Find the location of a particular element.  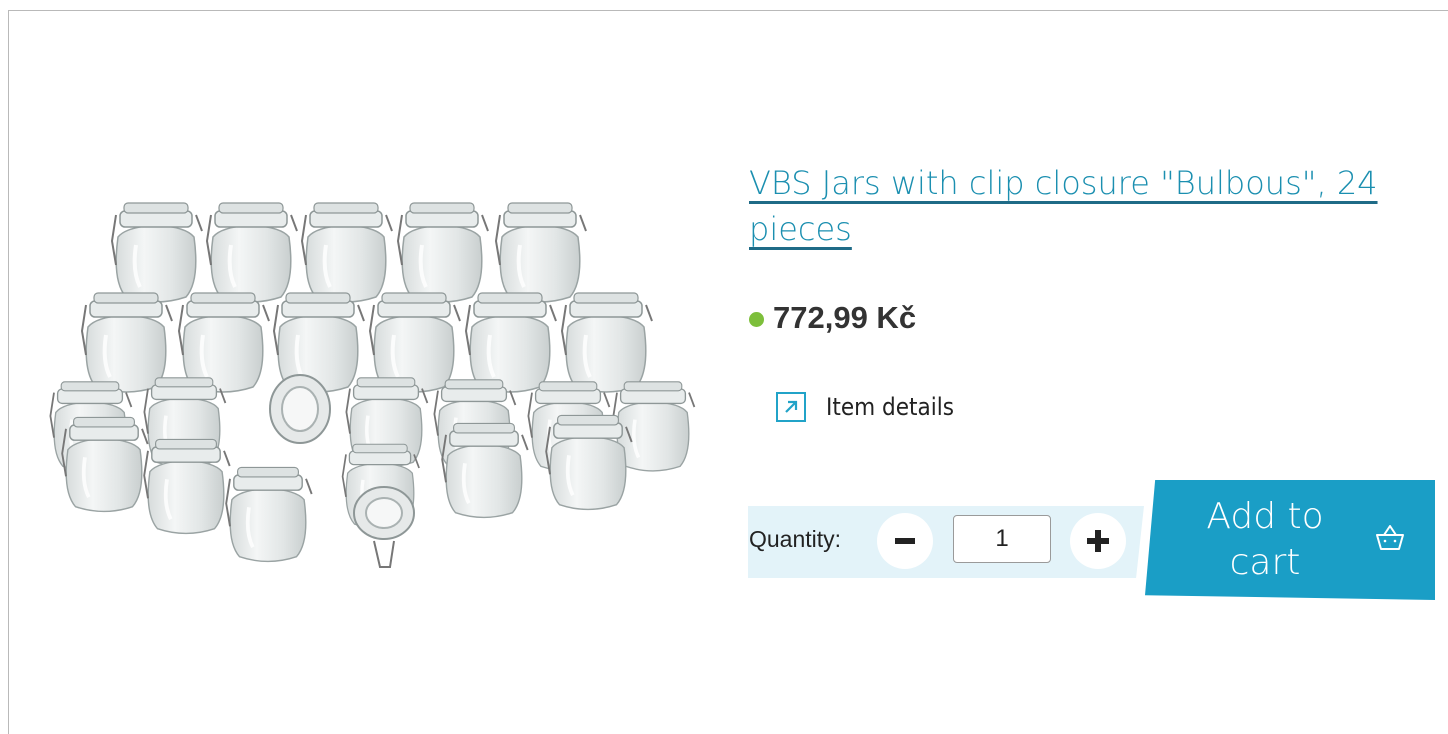

item-details-label: Item details is located at coordinates (890, 407).